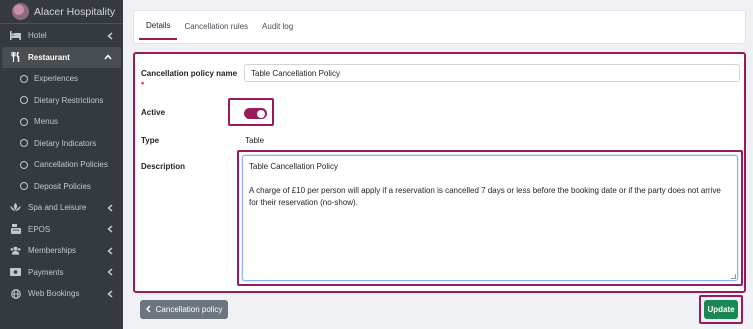  Describe the element at coordinates (189, 309) in the screenshot. I see `back-button-label: Cancellation policy` at that location.